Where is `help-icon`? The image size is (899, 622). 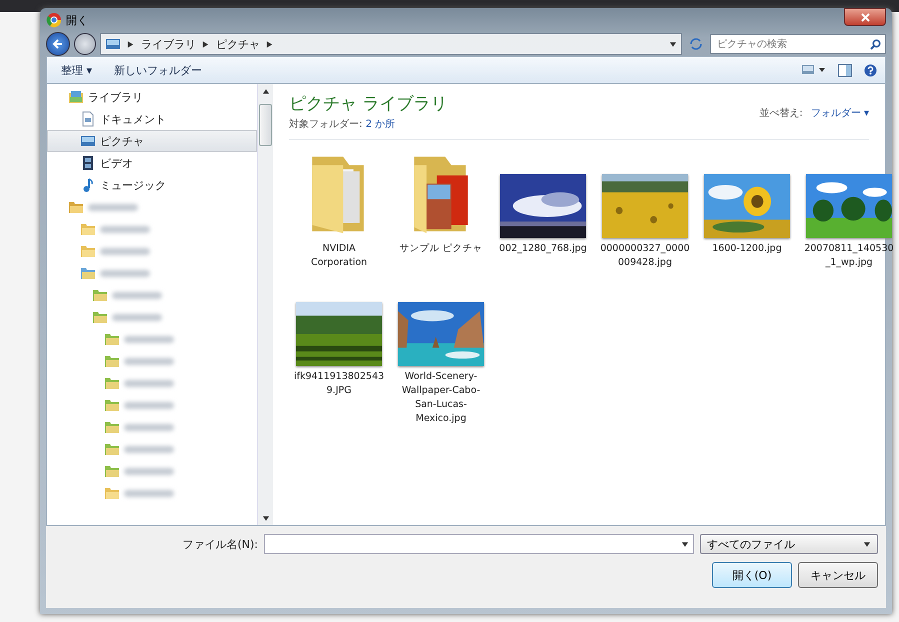
help-icon is located at coordinates (870, 70).